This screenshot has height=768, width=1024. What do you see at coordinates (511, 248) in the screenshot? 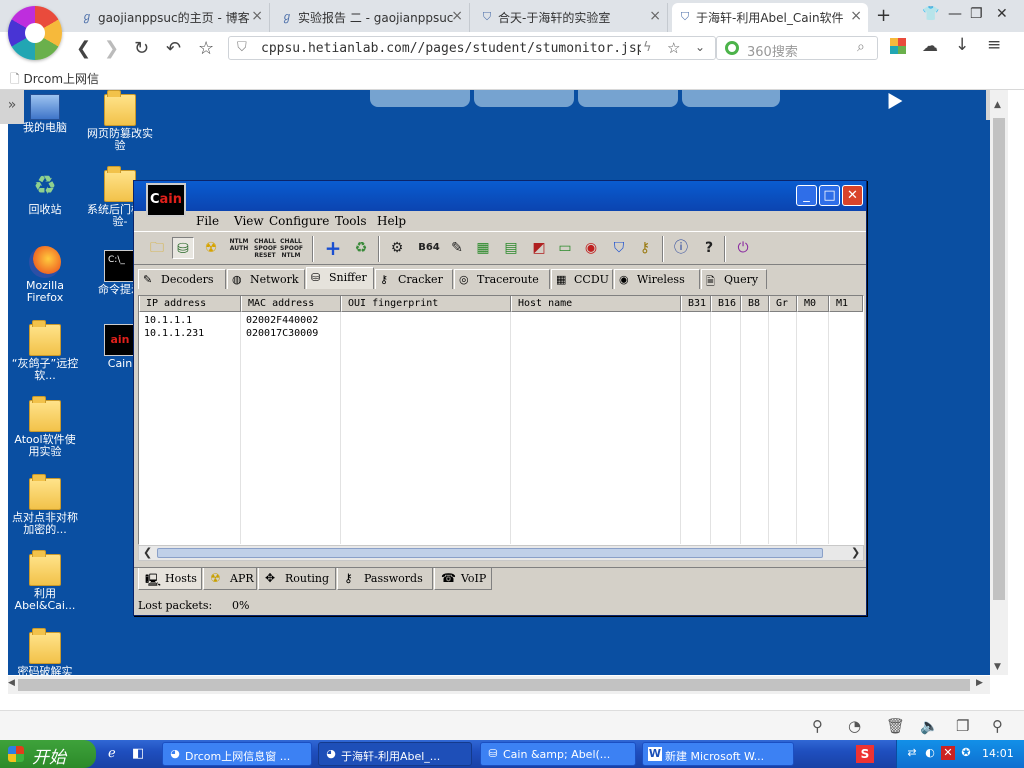
I see `wpa-table-icon: ▤` at bounding box center [511, 248].